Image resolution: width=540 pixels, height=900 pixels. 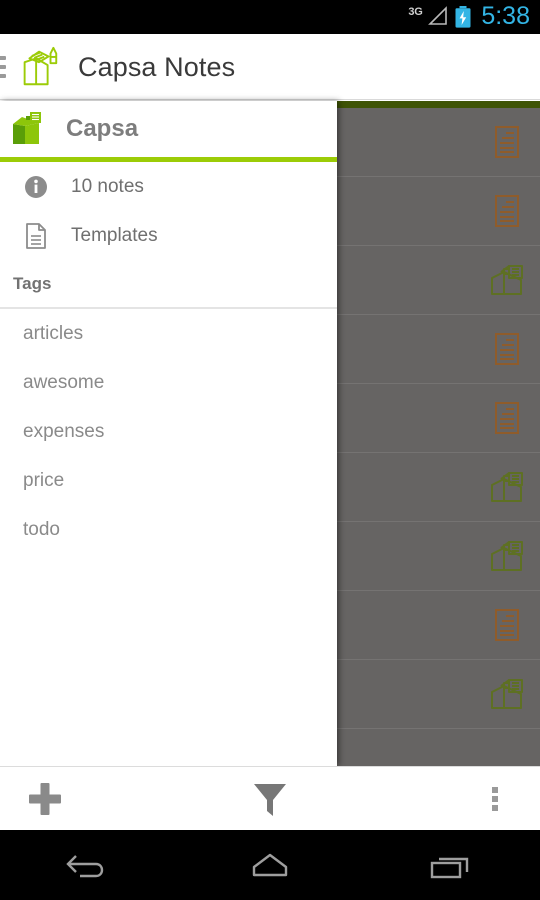 I want to click on overflow-menu-button, so click(x=495, y=799).